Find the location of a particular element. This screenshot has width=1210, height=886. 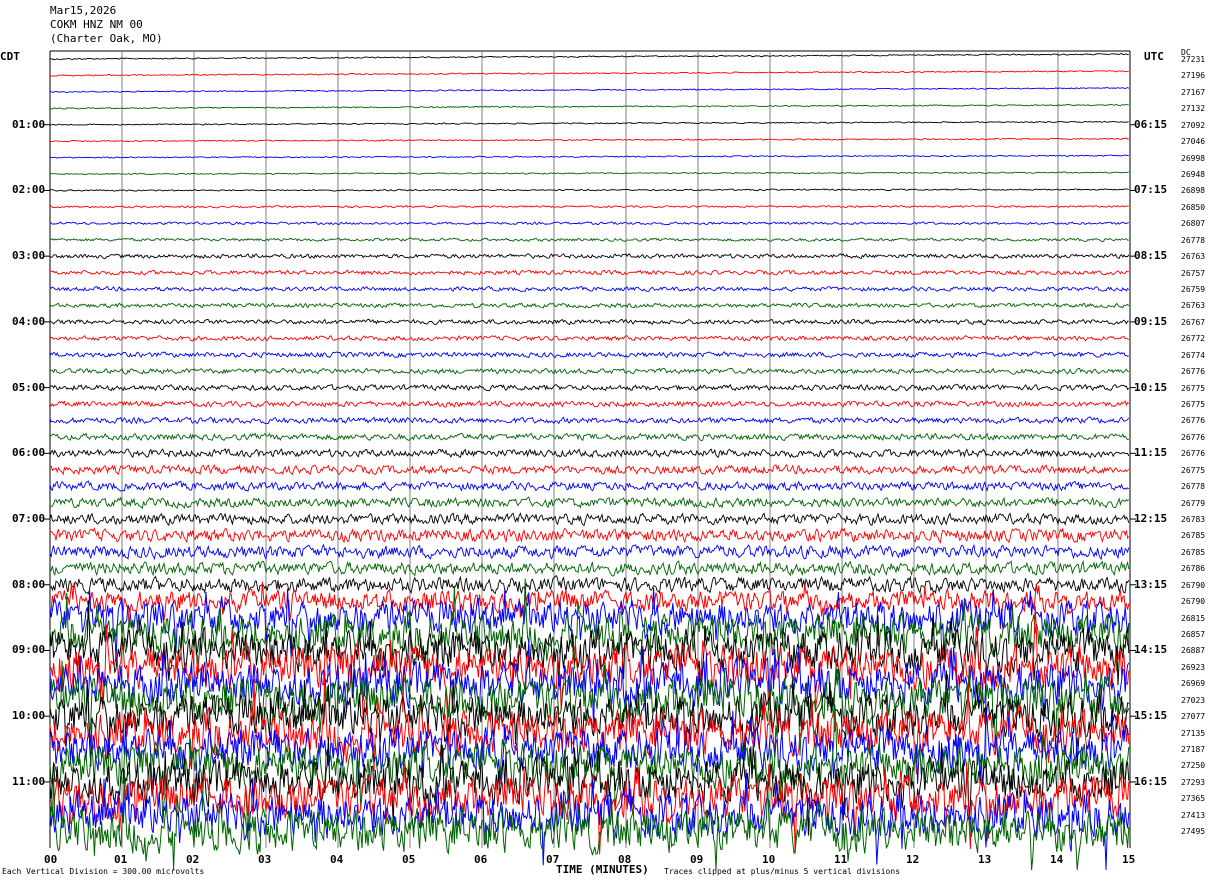

x-axis-title: TIME (MINUTES) is located at coordinates (602, 869).